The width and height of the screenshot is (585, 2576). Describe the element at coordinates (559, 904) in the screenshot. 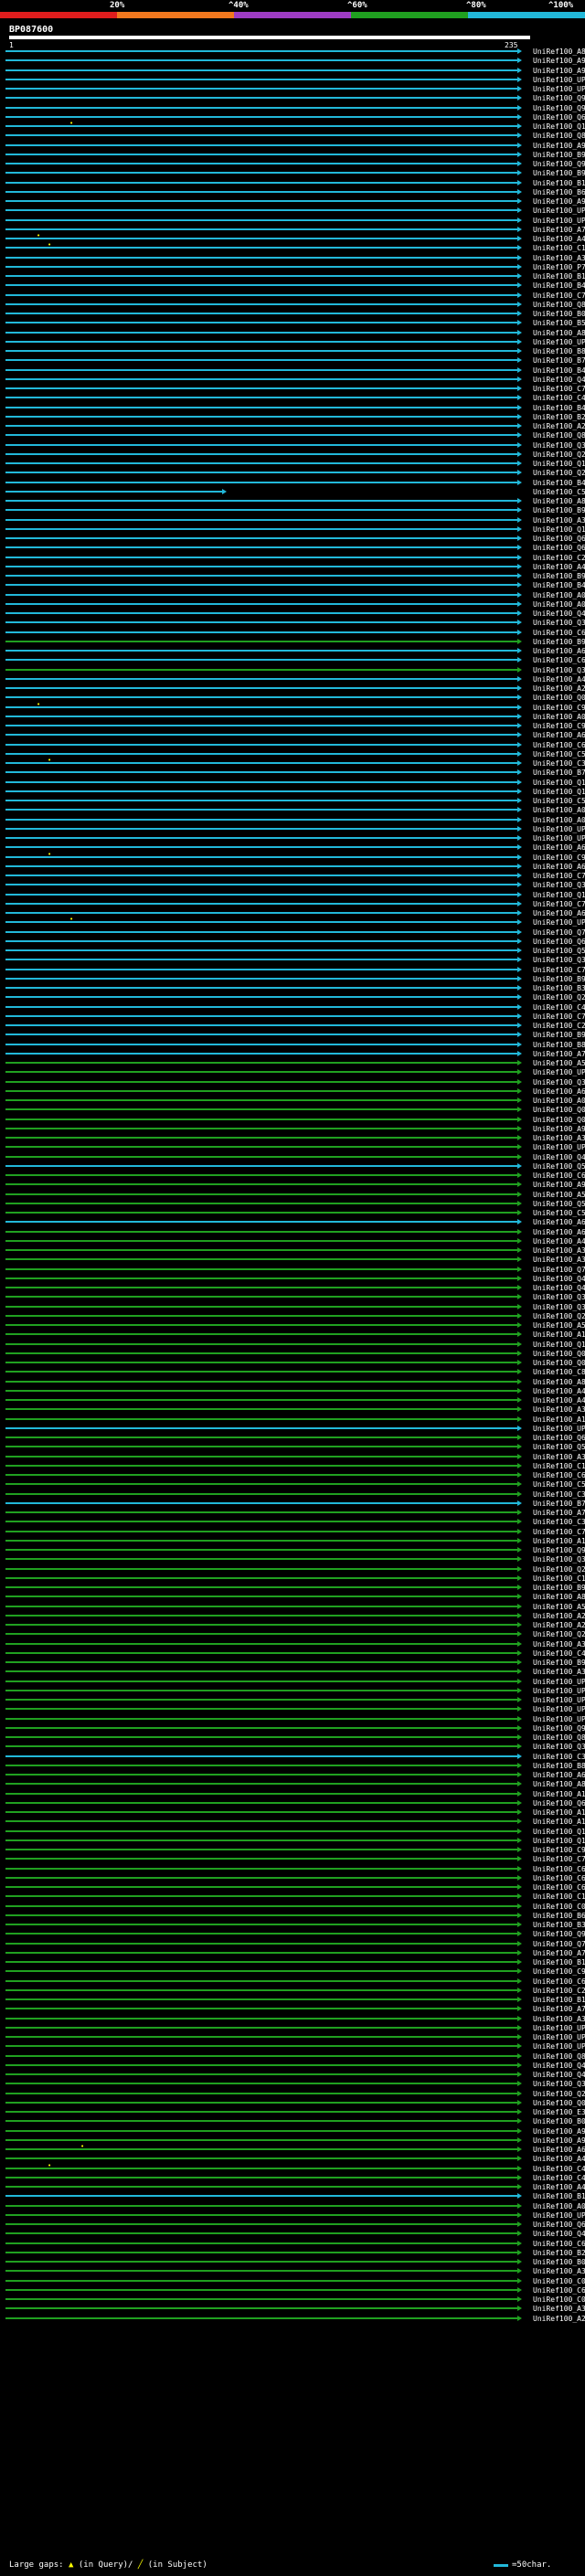

I see `hit-label: UniRef100_C7PBL6` at that location.